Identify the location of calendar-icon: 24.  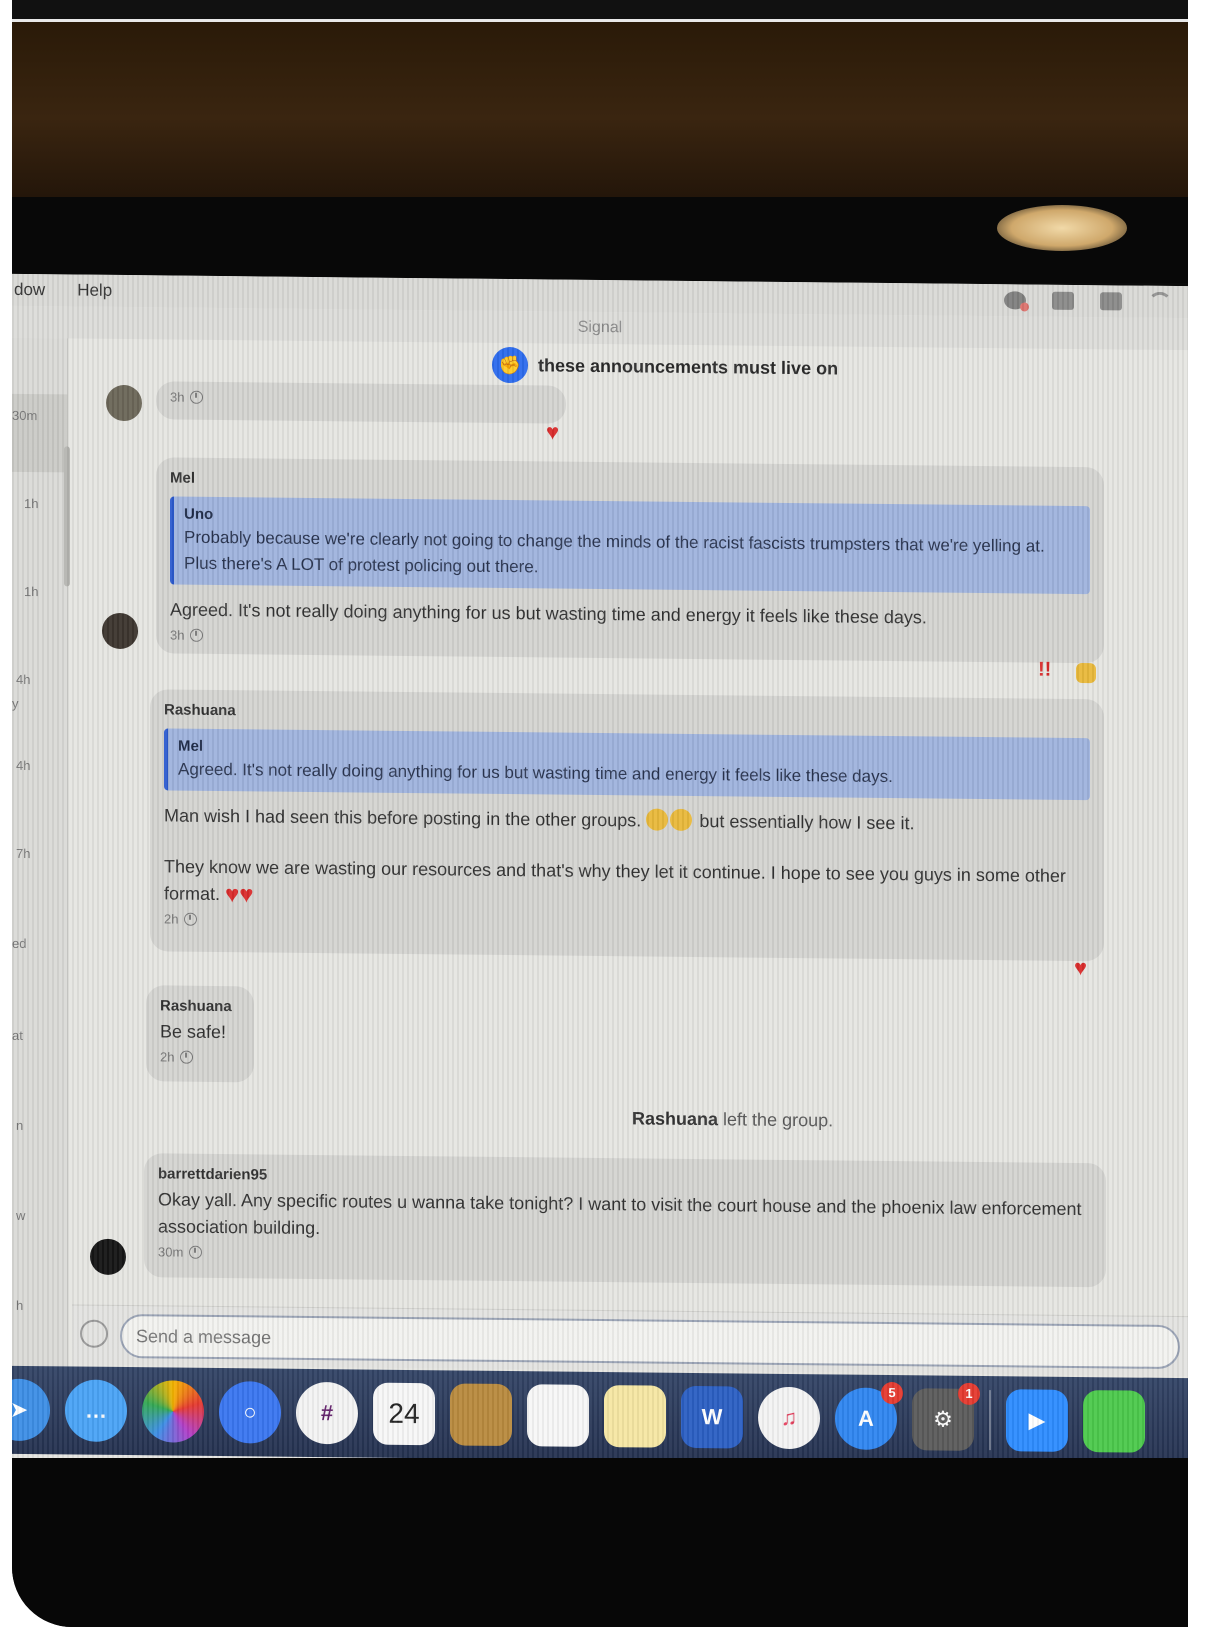
(404, 1414).